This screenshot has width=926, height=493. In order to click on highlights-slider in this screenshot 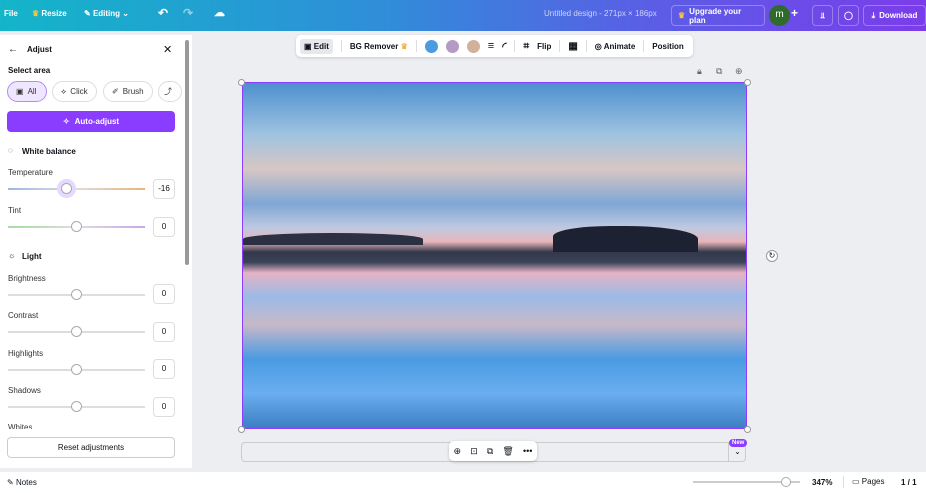, I will do `click(76, 369)`.